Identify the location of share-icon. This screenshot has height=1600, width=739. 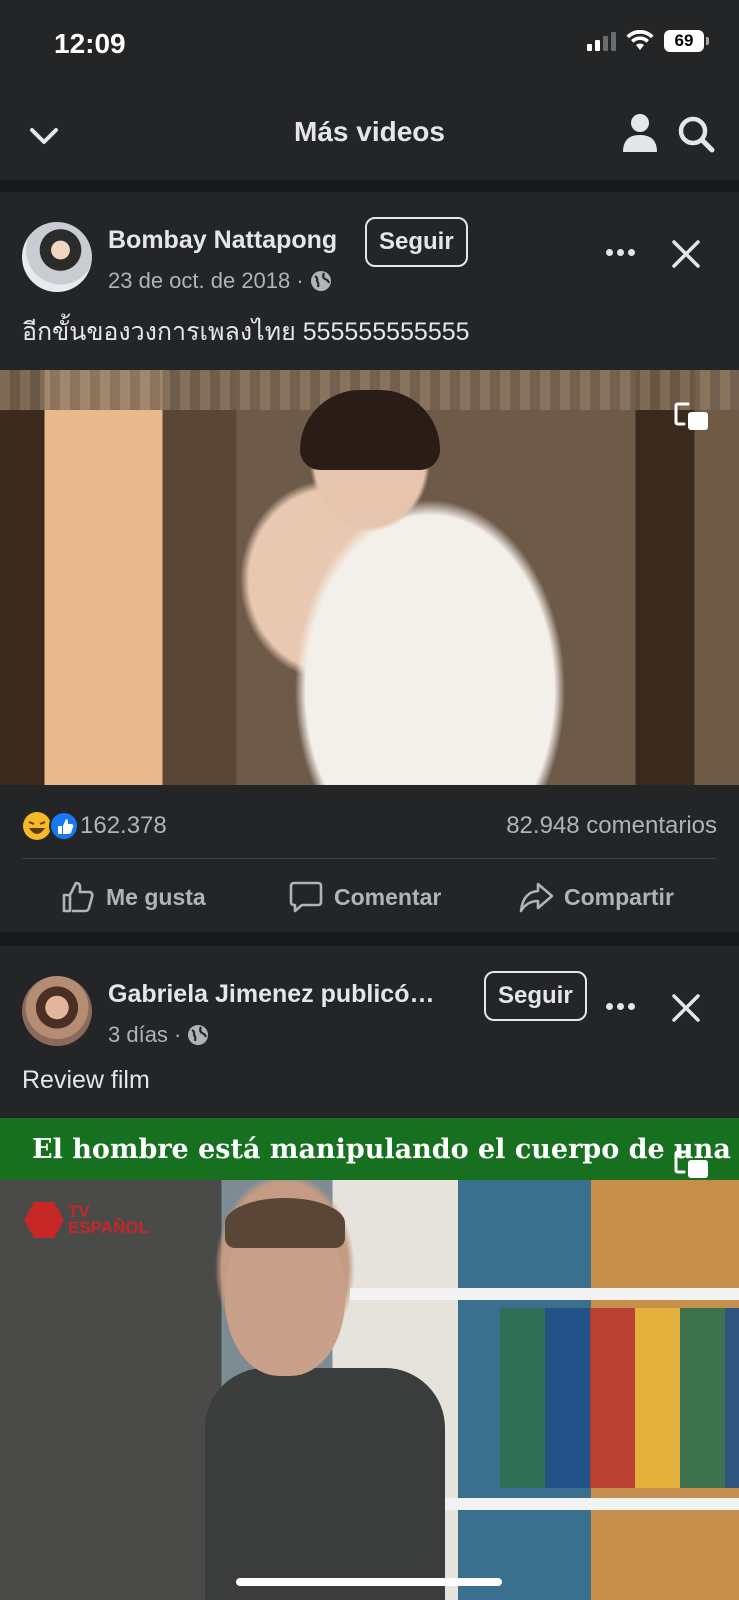
(536, 897).